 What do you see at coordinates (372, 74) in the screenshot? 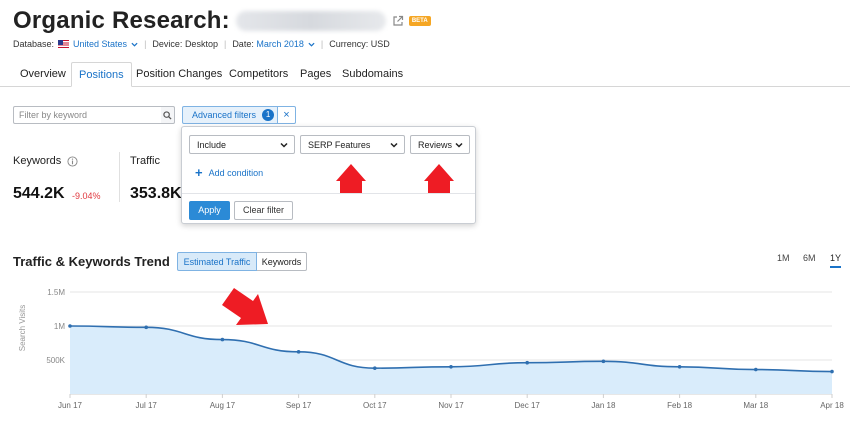
I see `tab-subdomains: Subdomains` at bounding box center [372, 74].